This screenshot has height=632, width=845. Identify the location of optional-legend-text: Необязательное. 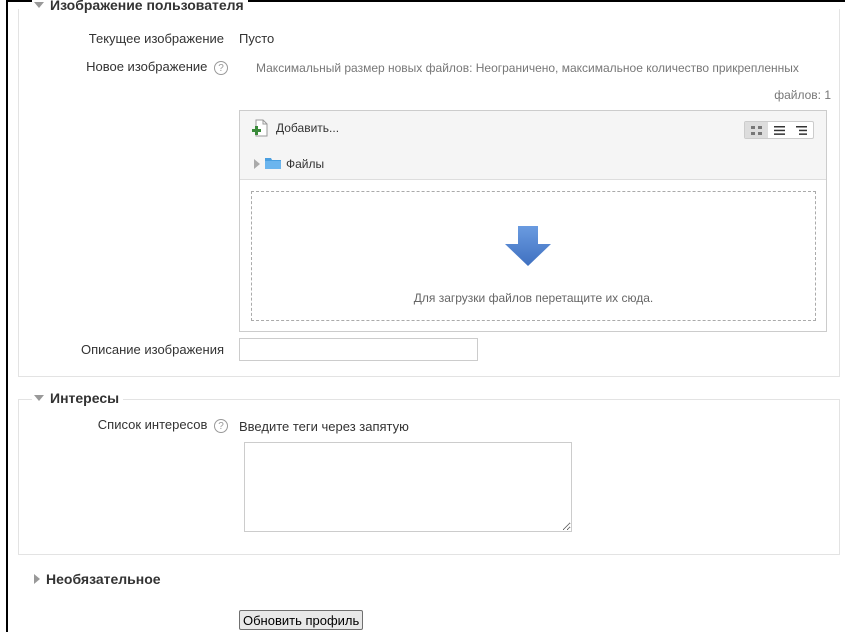
(103, 579).